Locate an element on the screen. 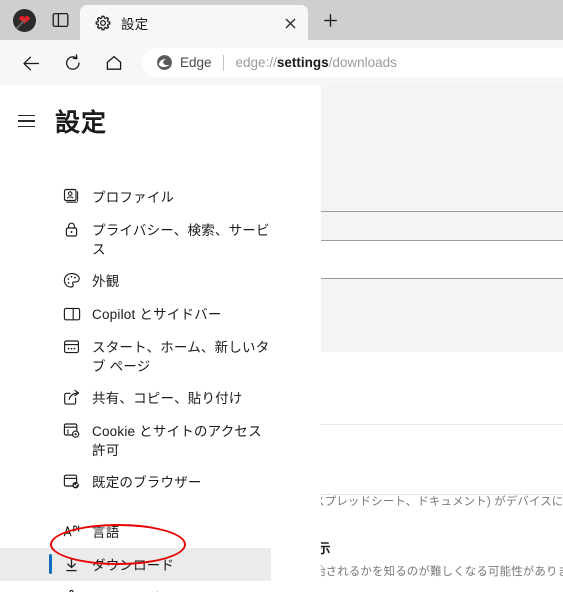 The width and height of the screenshot is (563, 592). omnibox-brand-label: Edge is located at coordinates (196, 62).